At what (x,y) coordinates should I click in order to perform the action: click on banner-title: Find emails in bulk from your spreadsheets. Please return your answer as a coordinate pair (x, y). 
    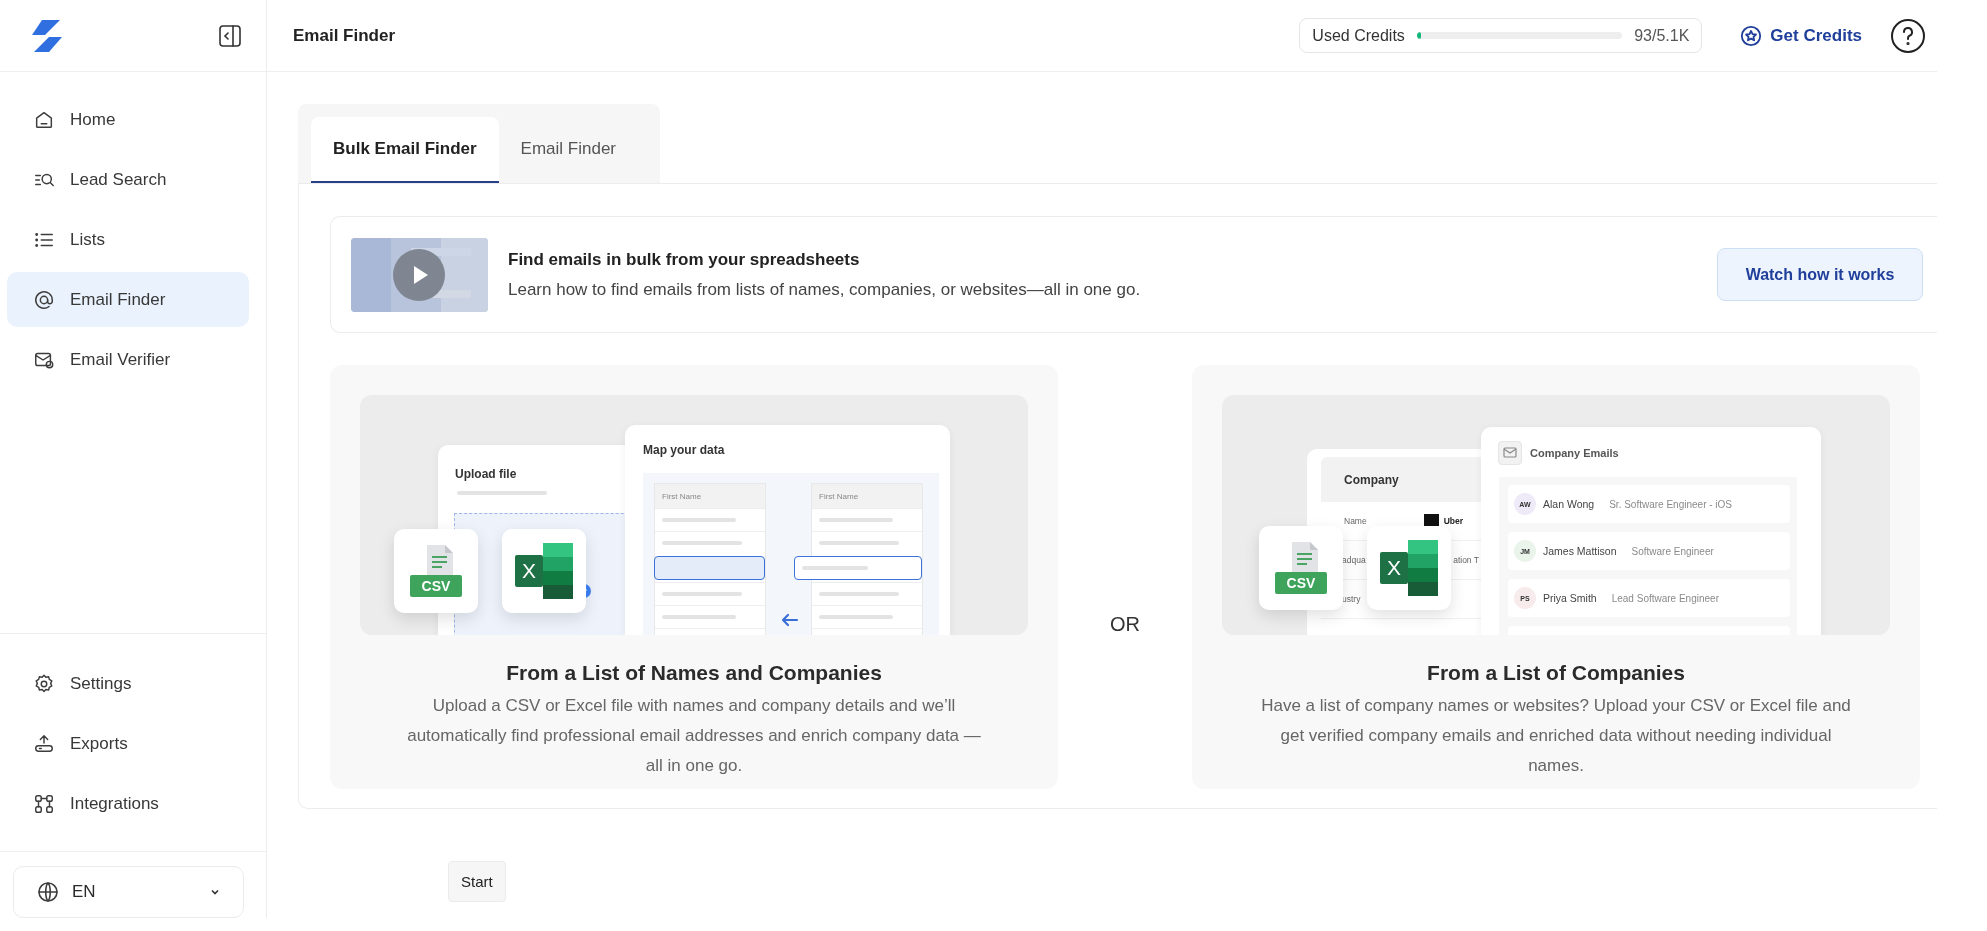
    Looking at the image, I should click on (684, 259).